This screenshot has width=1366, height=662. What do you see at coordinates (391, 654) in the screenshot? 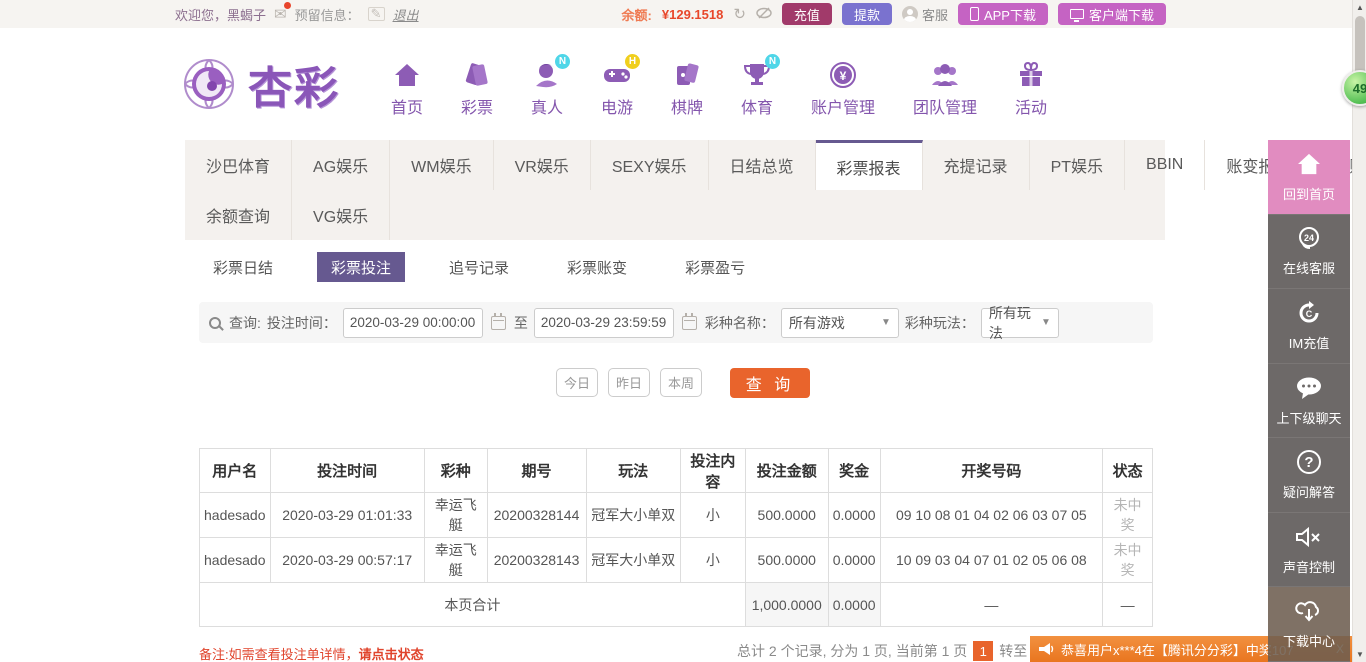
I see `note-action: 请点击状态` at bounding box center [391, 654].